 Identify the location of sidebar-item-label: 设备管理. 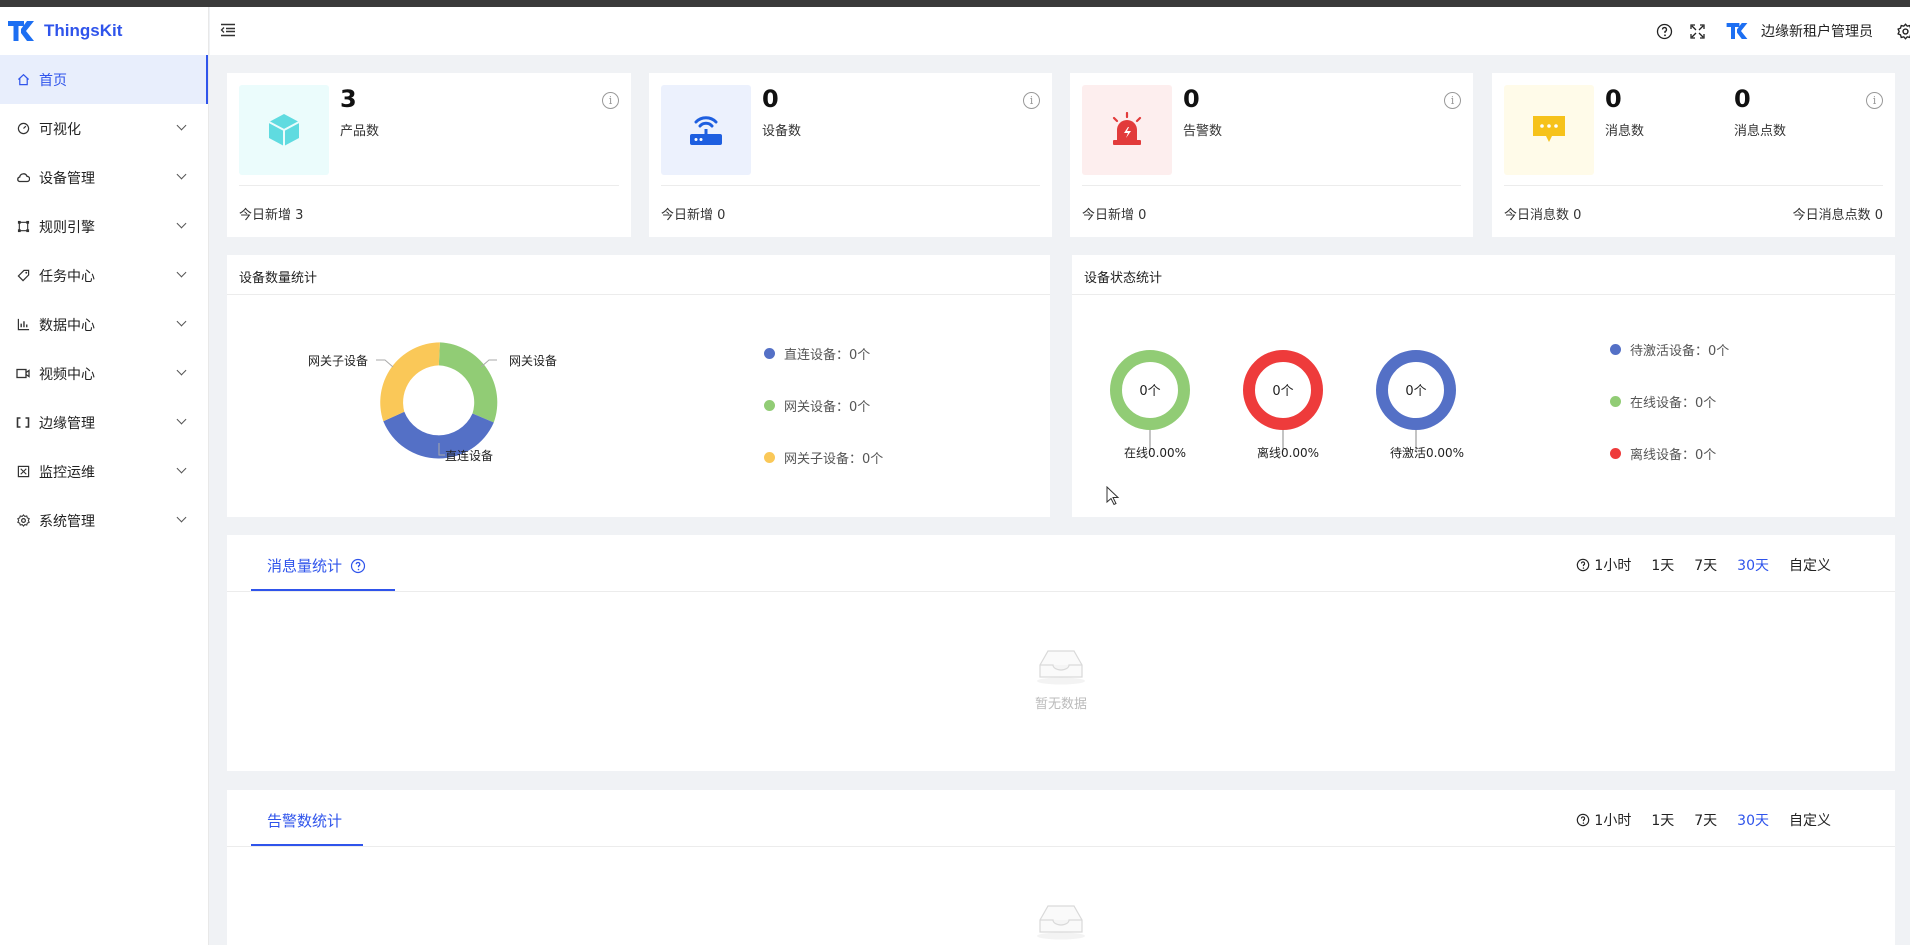
(67, 178).